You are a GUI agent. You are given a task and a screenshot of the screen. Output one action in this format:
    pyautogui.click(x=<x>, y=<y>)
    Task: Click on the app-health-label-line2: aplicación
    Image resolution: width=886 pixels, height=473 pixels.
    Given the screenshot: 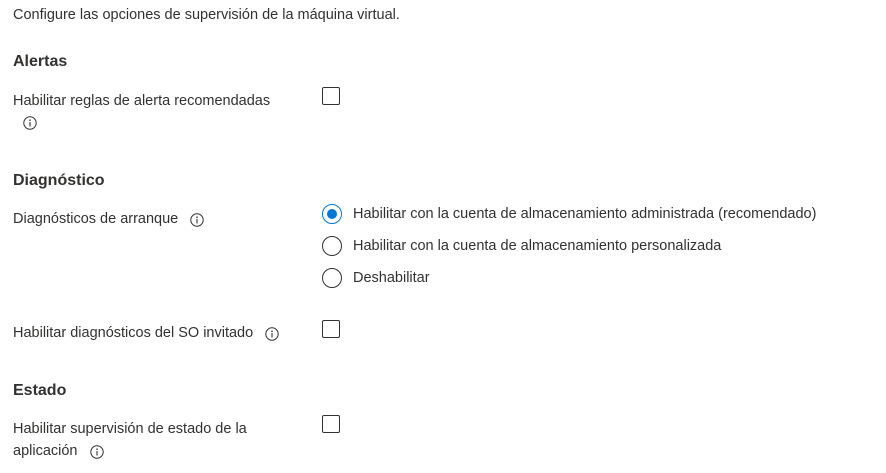 What is the action you would take?
    pyautogui.click(x=58, y=451)
    